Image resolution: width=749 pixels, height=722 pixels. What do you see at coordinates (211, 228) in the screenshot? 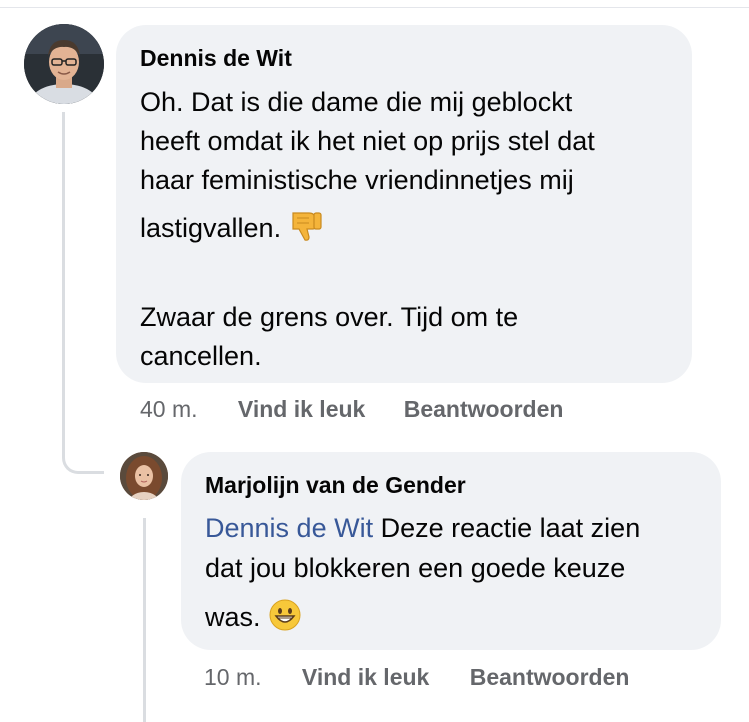
I see `comment-line: lastigvallen.` at bounding box center [211, 228].